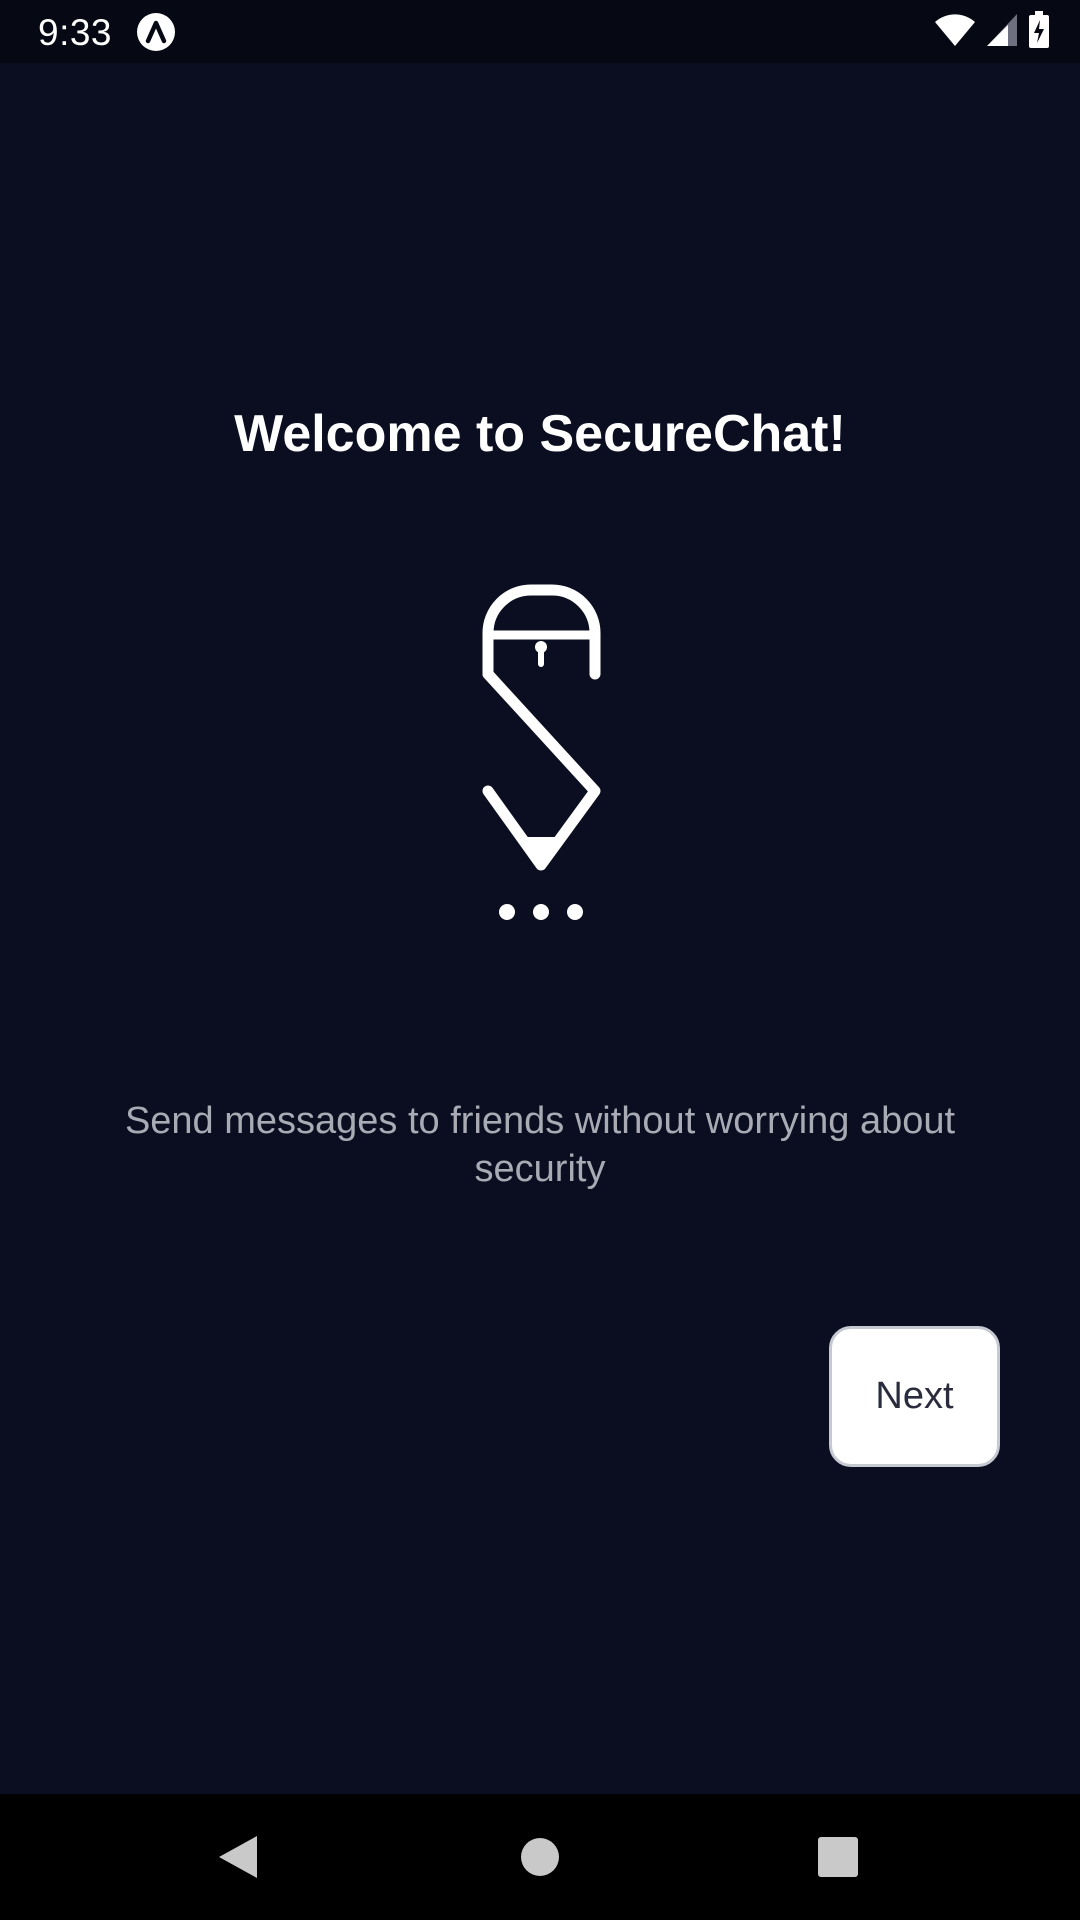 The image size is (1080, 1920). What do you see at coordinates (914, 1396) in the screenshot?
I see `next-button: Next` at bounding box center [914, 1396].